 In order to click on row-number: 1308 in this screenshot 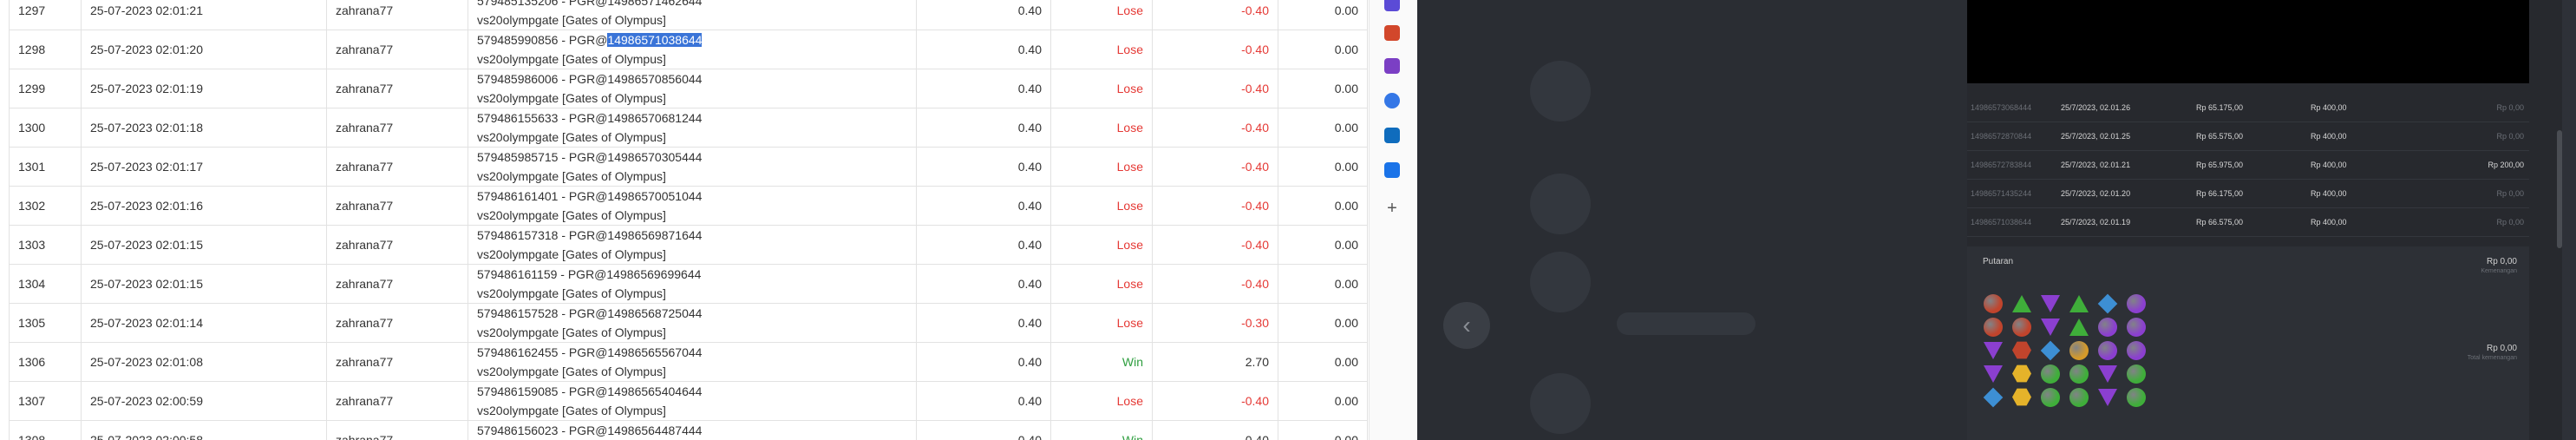, I will do `click(32, 436)`.